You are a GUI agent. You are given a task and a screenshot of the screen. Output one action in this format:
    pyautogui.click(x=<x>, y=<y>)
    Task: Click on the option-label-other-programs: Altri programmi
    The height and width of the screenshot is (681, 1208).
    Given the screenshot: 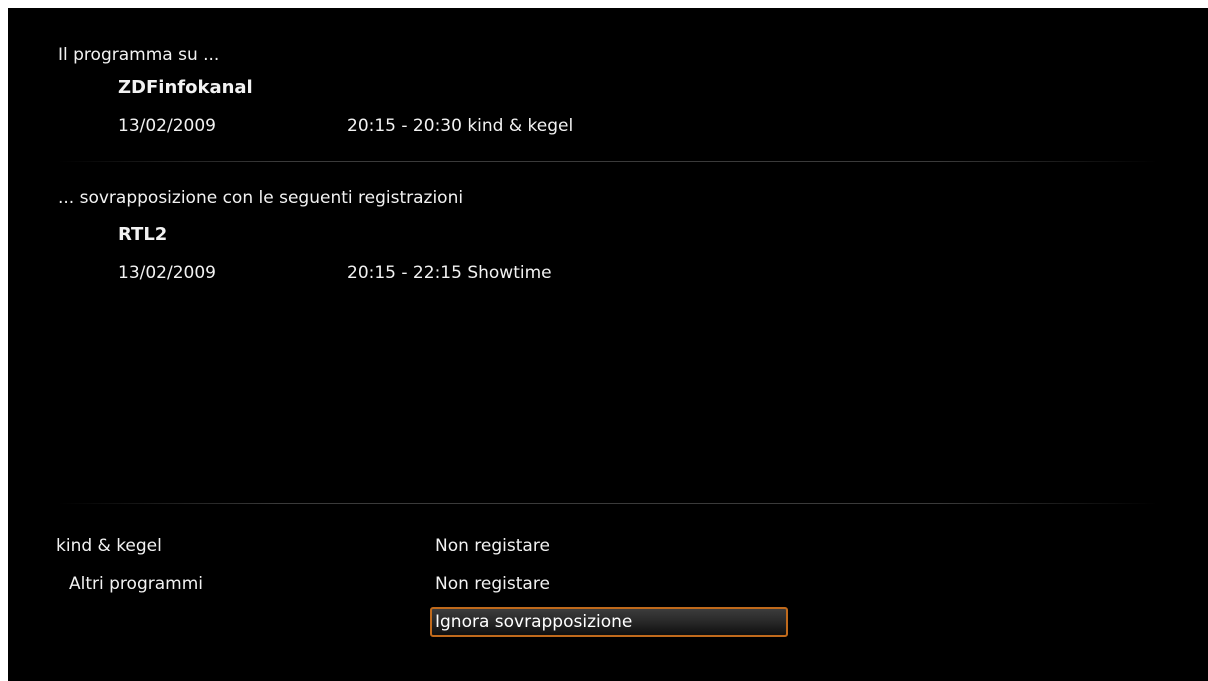 What is the action you would take?
    pyautogui.click(x=136, y=584)
    